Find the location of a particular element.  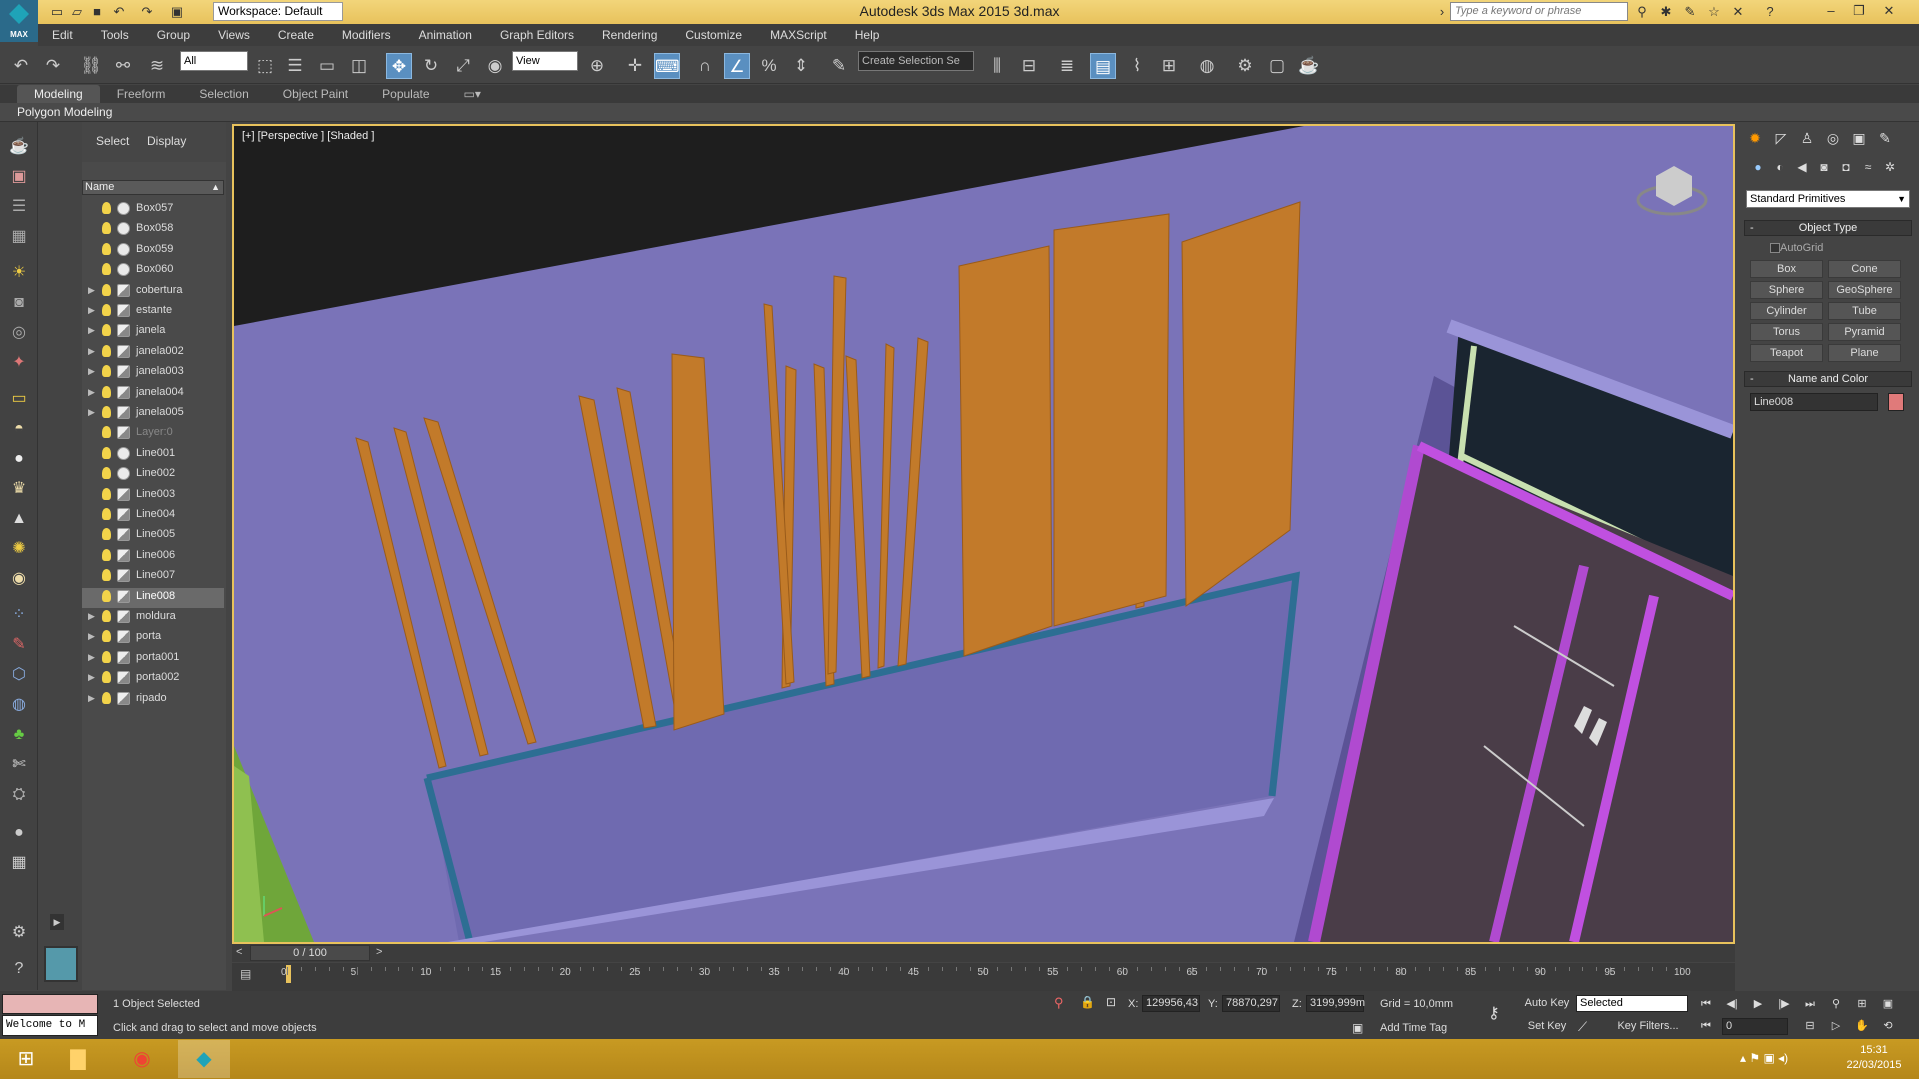

explorer-row: ▶ porta001 is located at coordinates (153, 659).